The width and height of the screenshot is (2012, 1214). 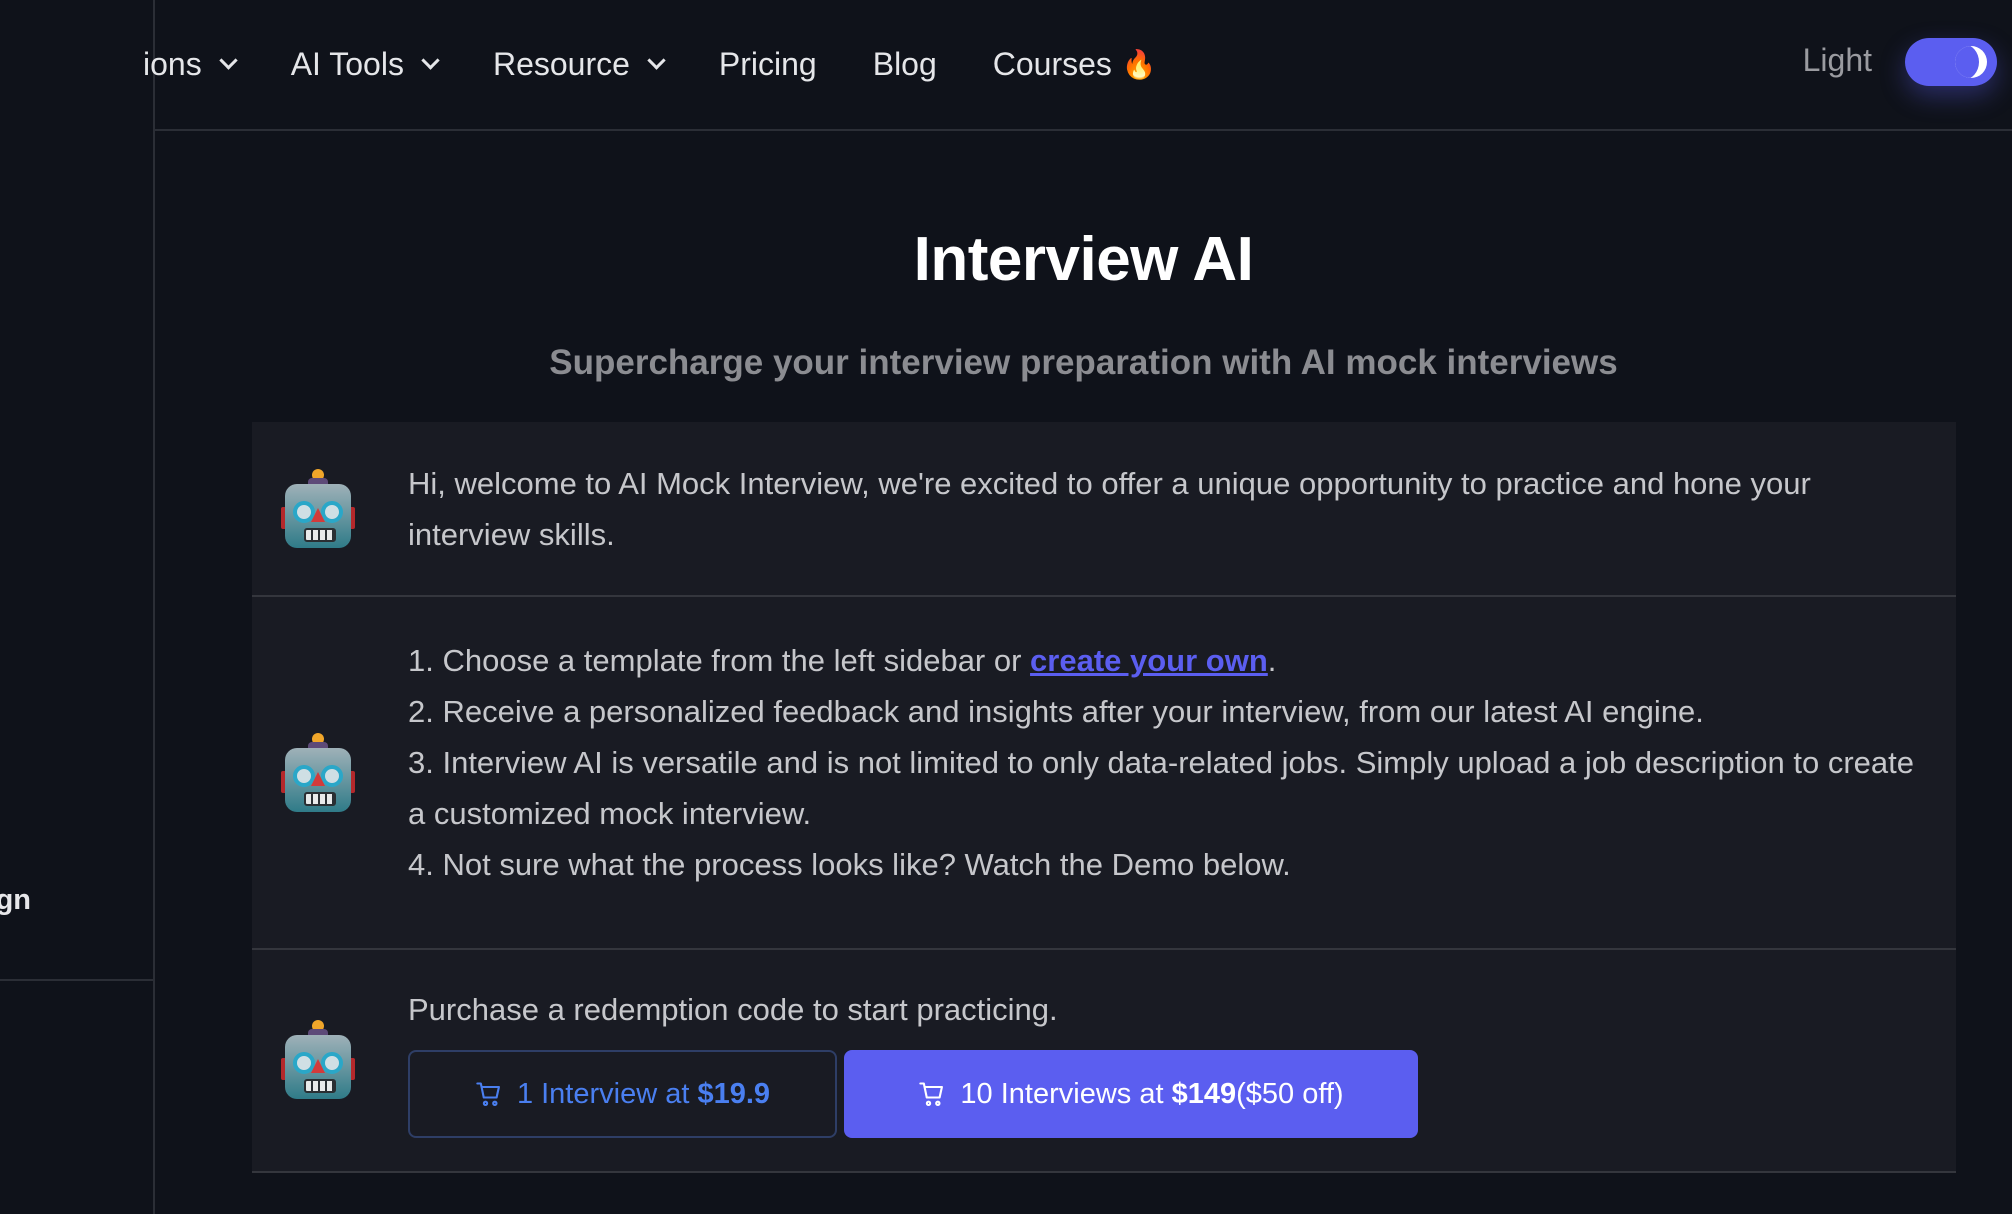 I want to click on nav-item-label: Courses, so click(x=1052, y=63).